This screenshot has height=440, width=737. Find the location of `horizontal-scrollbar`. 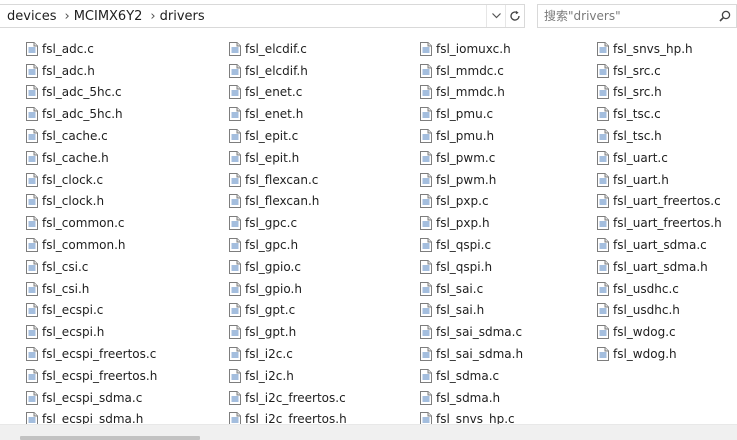

horizontal-scrollbar is located at coordinates (368, 432).